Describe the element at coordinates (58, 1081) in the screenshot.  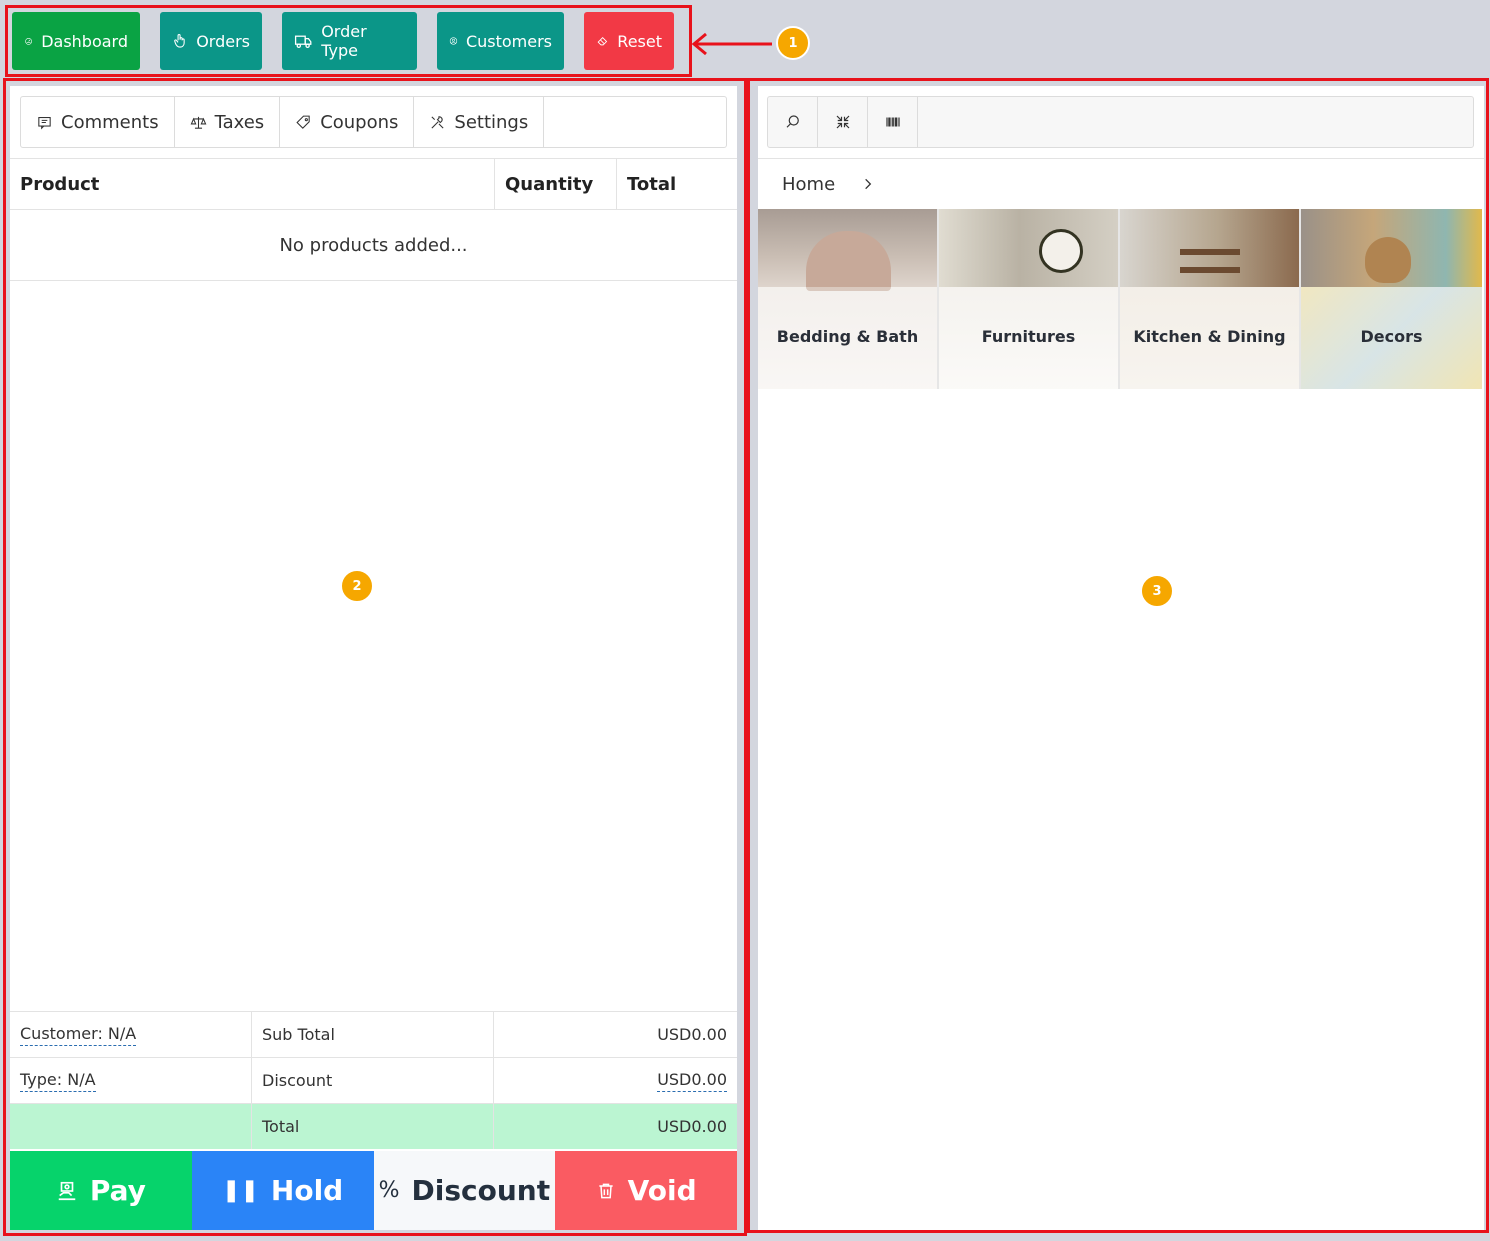
I see `order-type-selector: Type: N/A` at that location.